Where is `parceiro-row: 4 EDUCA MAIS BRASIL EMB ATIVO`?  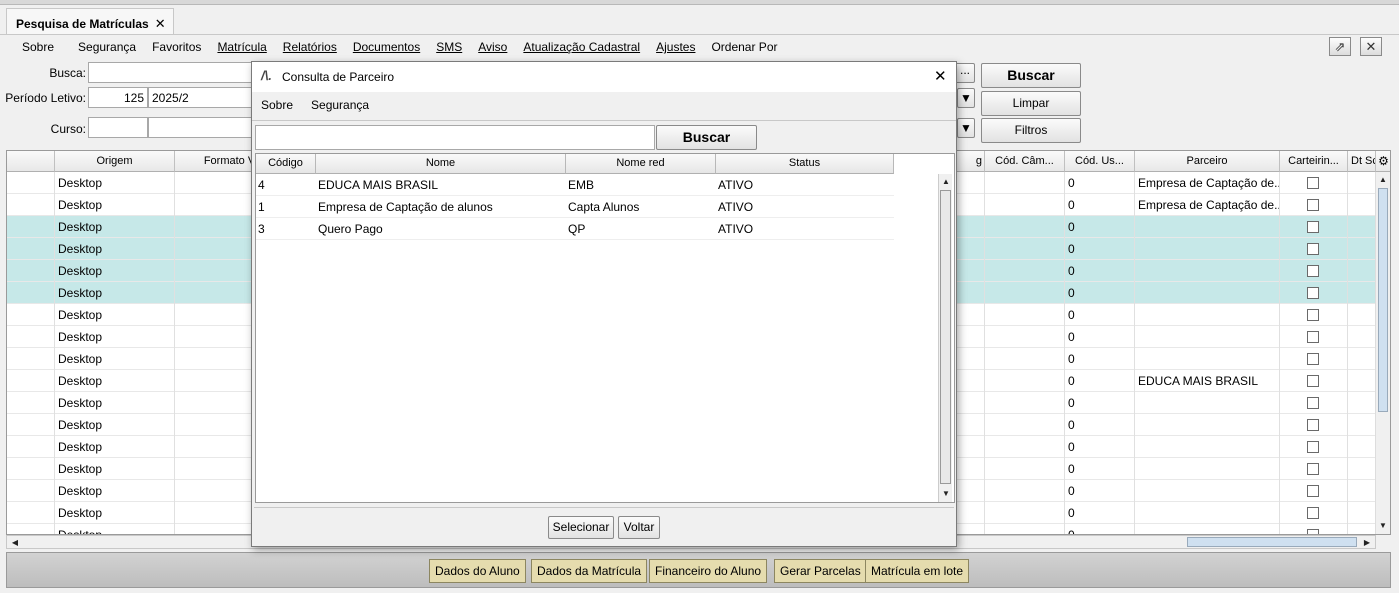
parceiro-row: 4 EDUCA MAIS BRASIL EMB ATIVO is located at coordinates (575, 185).